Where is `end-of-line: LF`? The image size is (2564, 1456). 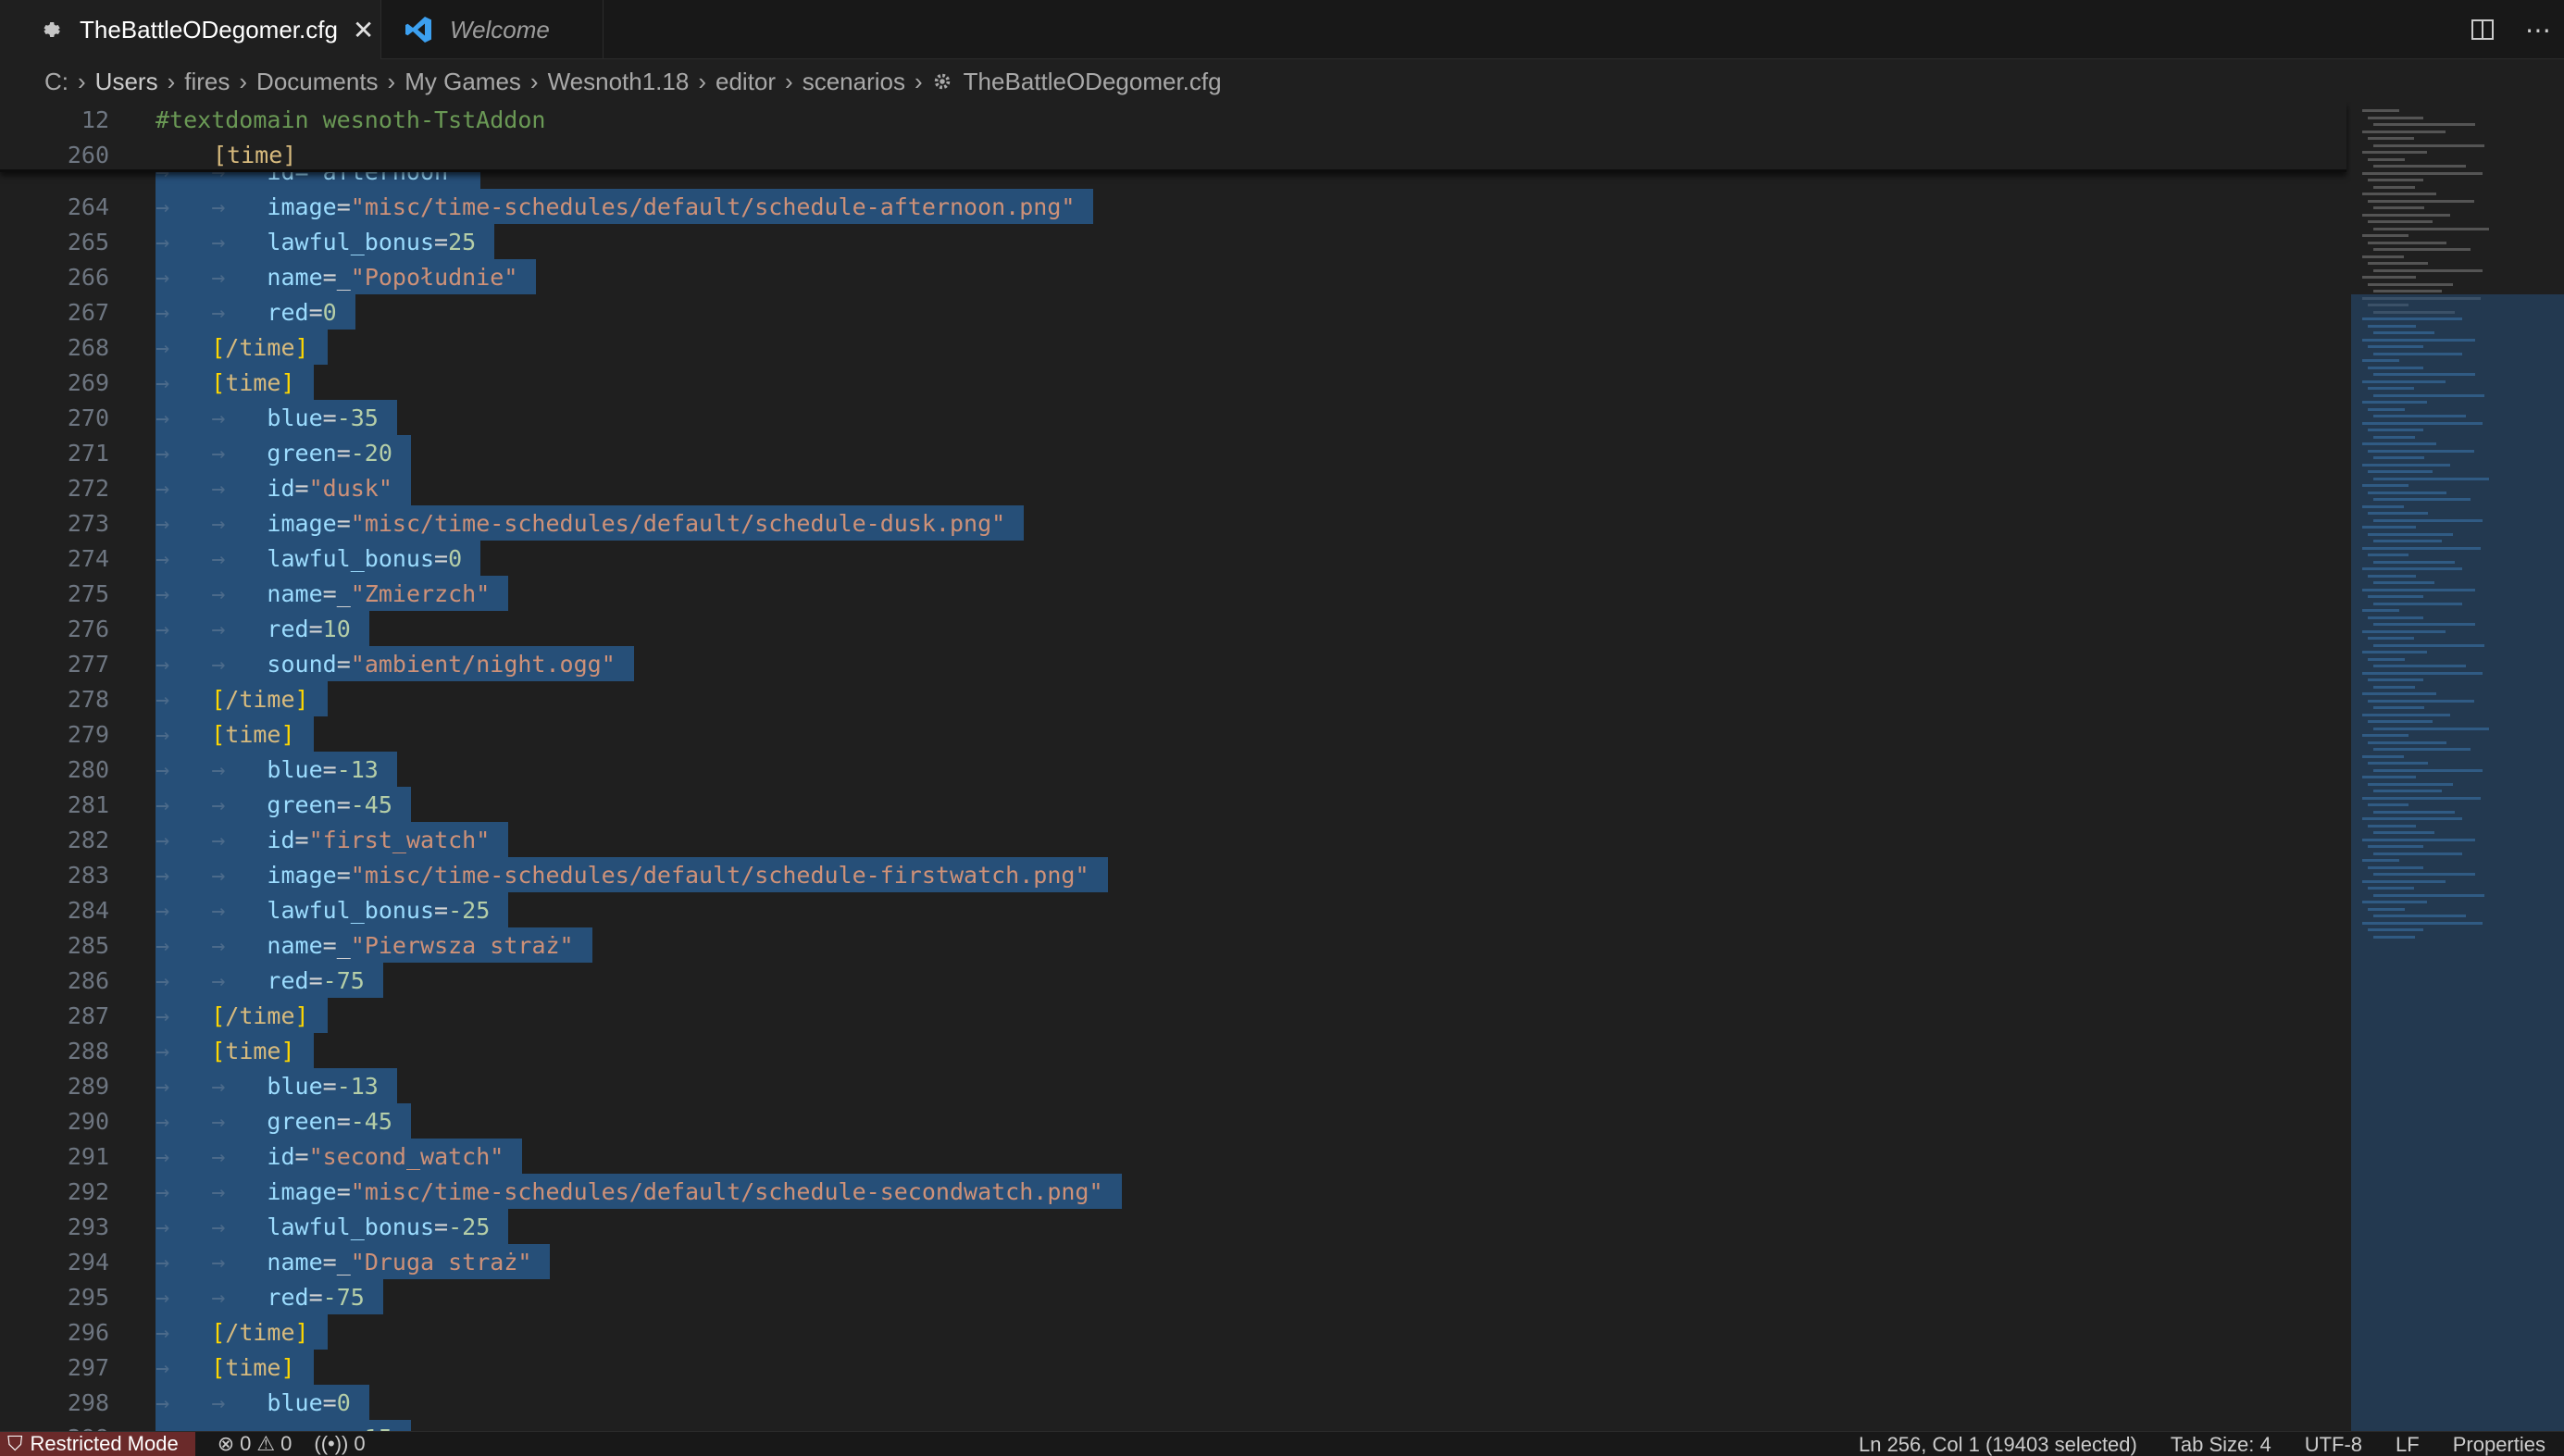
end-of-line: LF is located at coordinates (2408, 1444).